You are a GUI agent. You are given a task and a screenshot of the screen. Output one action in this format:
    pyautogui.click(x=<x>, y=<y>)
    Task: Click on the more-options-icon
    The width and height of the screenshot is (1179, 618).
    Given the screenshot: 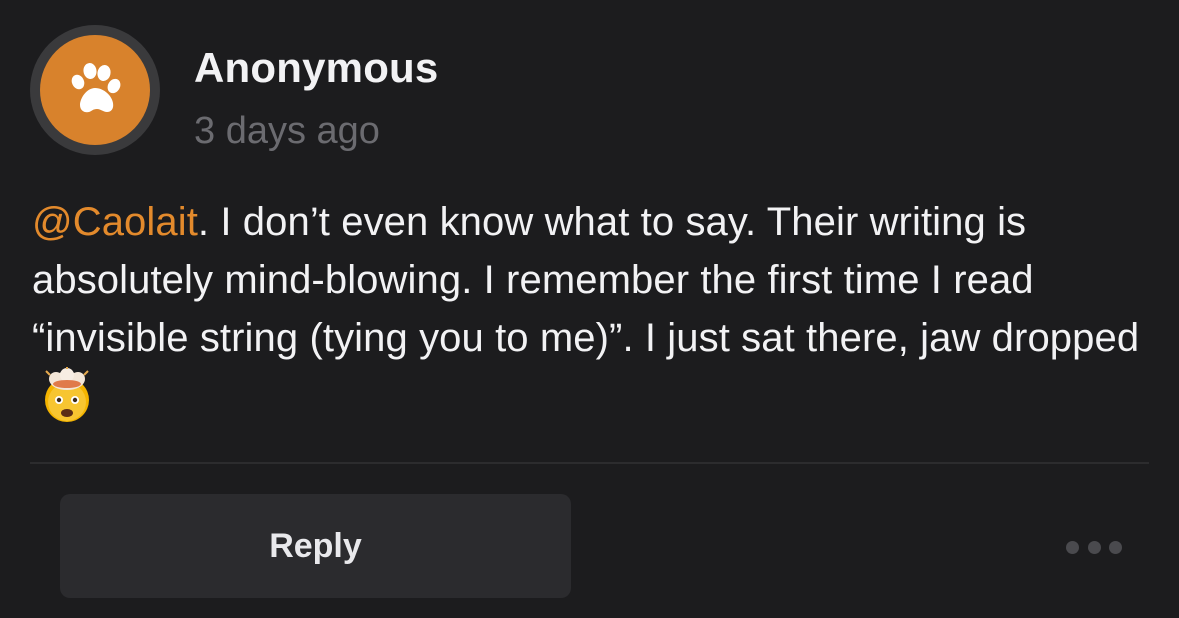 What is the action you would take?
    pyautogui.click(x=1094, y=547)
    